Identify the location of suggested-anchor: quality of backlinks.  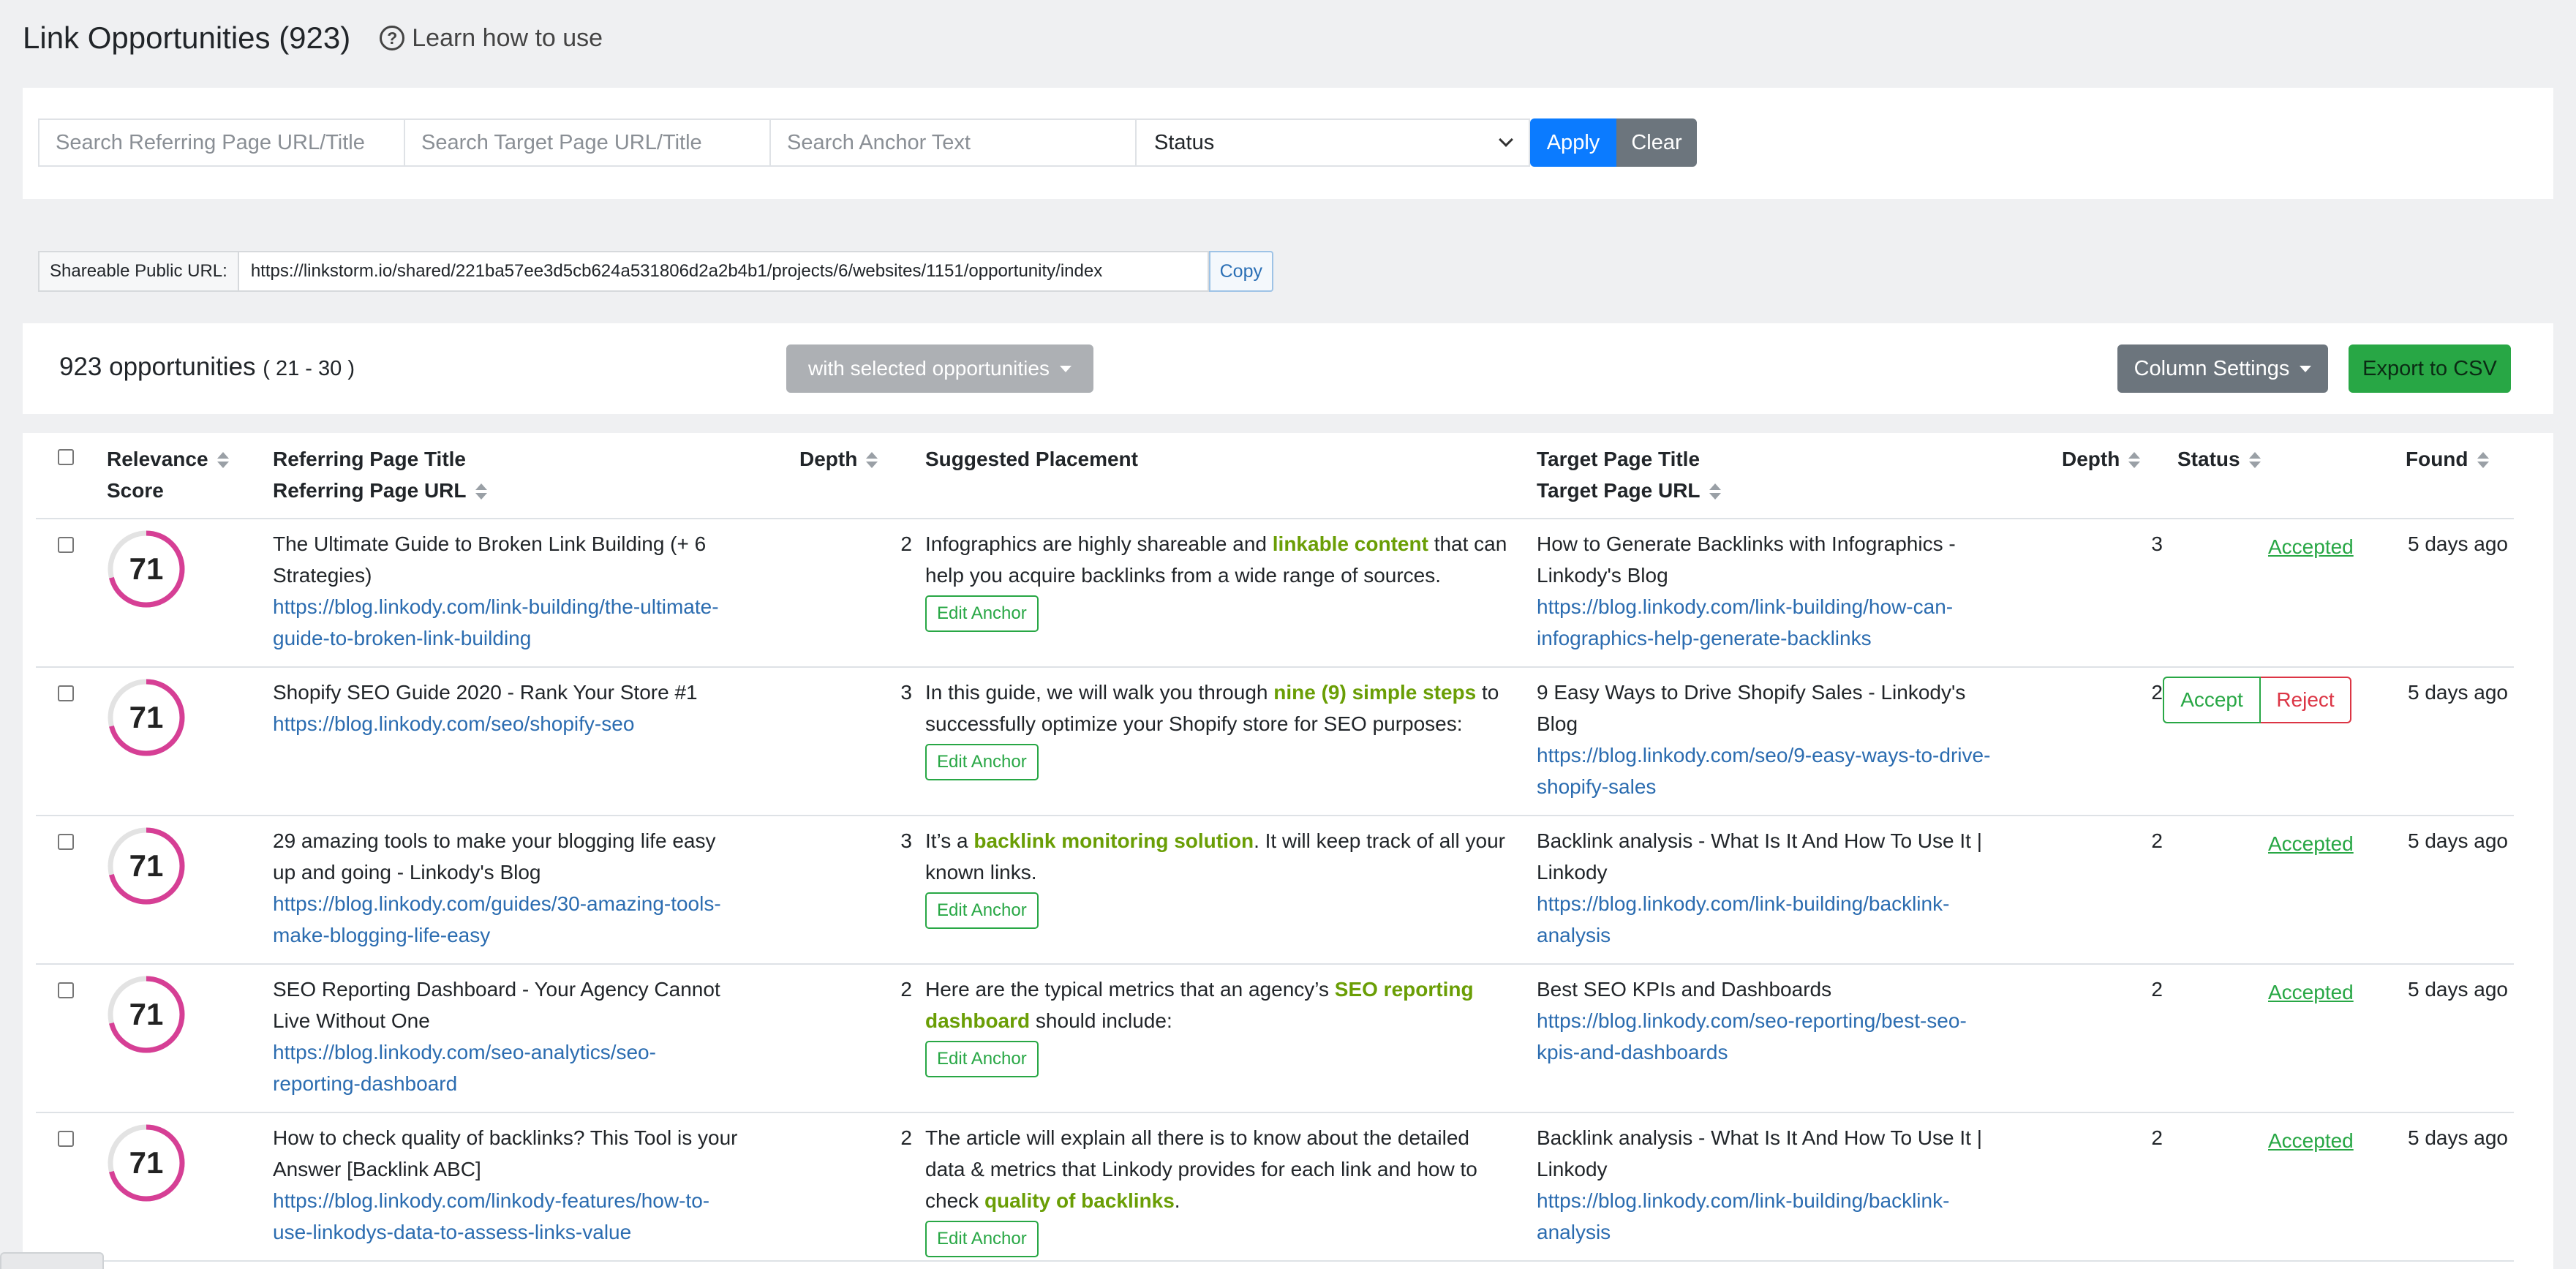
(1079, 1200).